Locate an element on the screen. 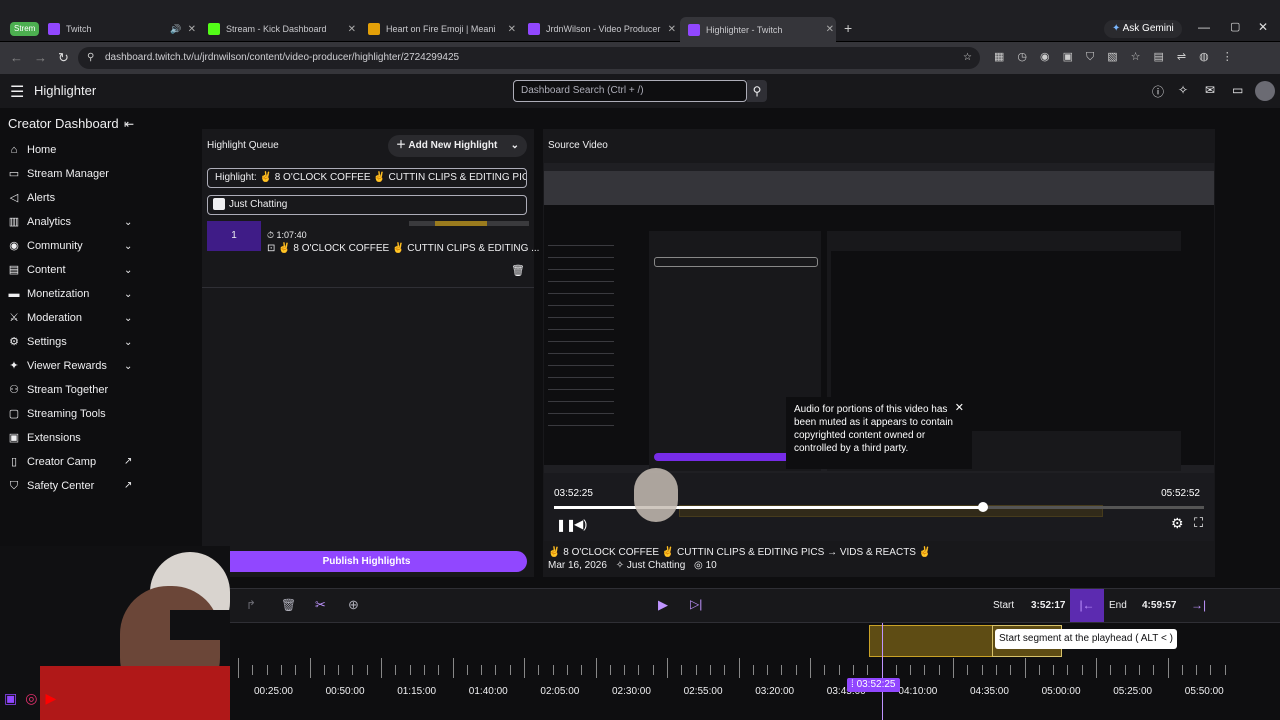  forward-icon: → is located at coordinates (40, 57).